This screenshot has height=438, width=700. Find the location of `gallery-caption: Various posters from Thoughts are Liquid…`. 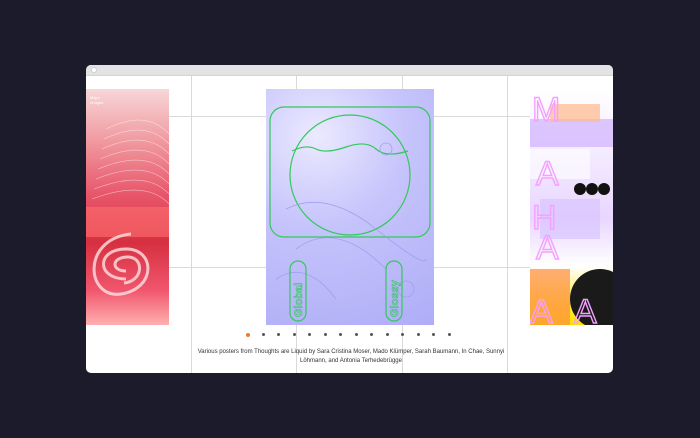

gallery-caption: Various posters from Thoughts are Liquid… is located at coordinates (351, 356).